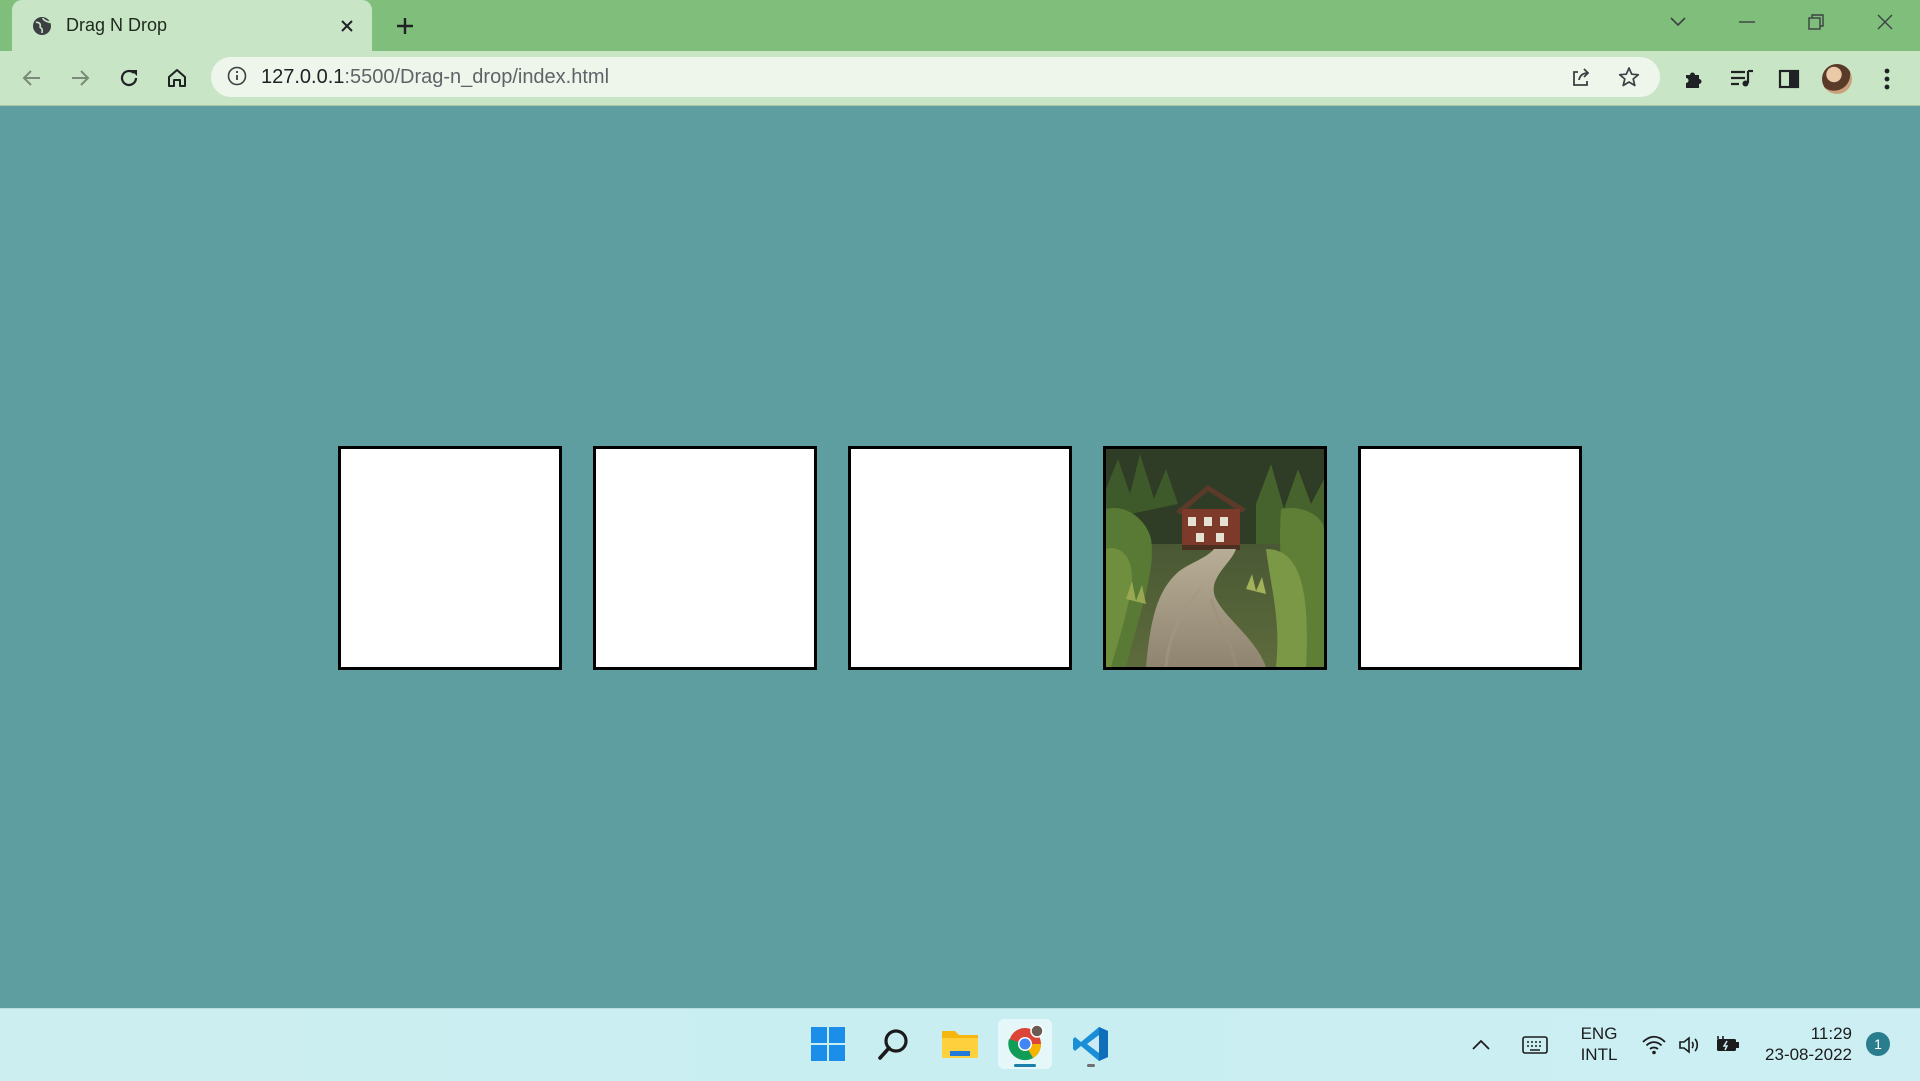 The height and width of the screenshot is (1081, 1920). What do you see at coordinates (1887, 79) in the screenshot?
I see `more-menu-icon` at bounding box center [1887, 79].